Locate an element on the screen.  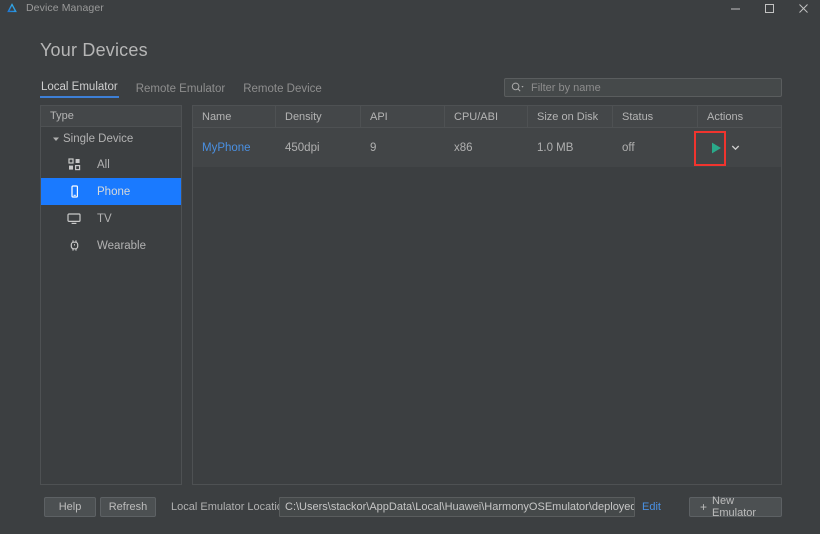
watch-icon is located at coordinates (74, 245).